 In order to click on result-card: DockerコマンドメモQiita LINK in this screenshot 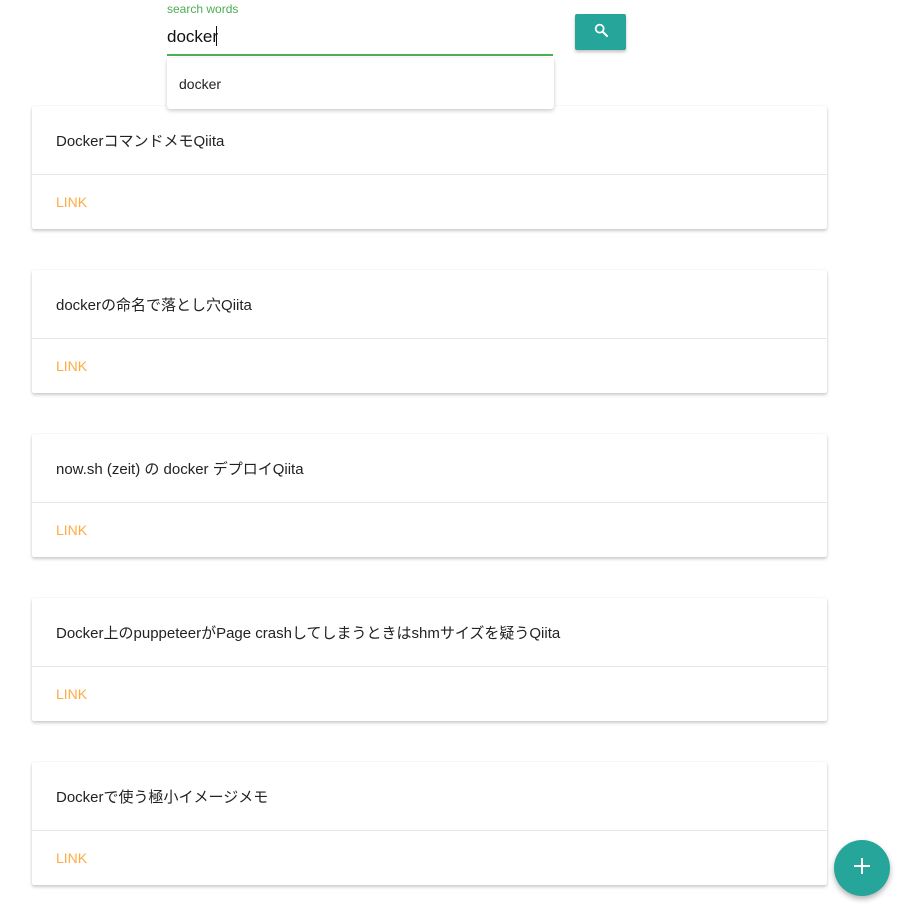, I will do `click(429, 167)`.